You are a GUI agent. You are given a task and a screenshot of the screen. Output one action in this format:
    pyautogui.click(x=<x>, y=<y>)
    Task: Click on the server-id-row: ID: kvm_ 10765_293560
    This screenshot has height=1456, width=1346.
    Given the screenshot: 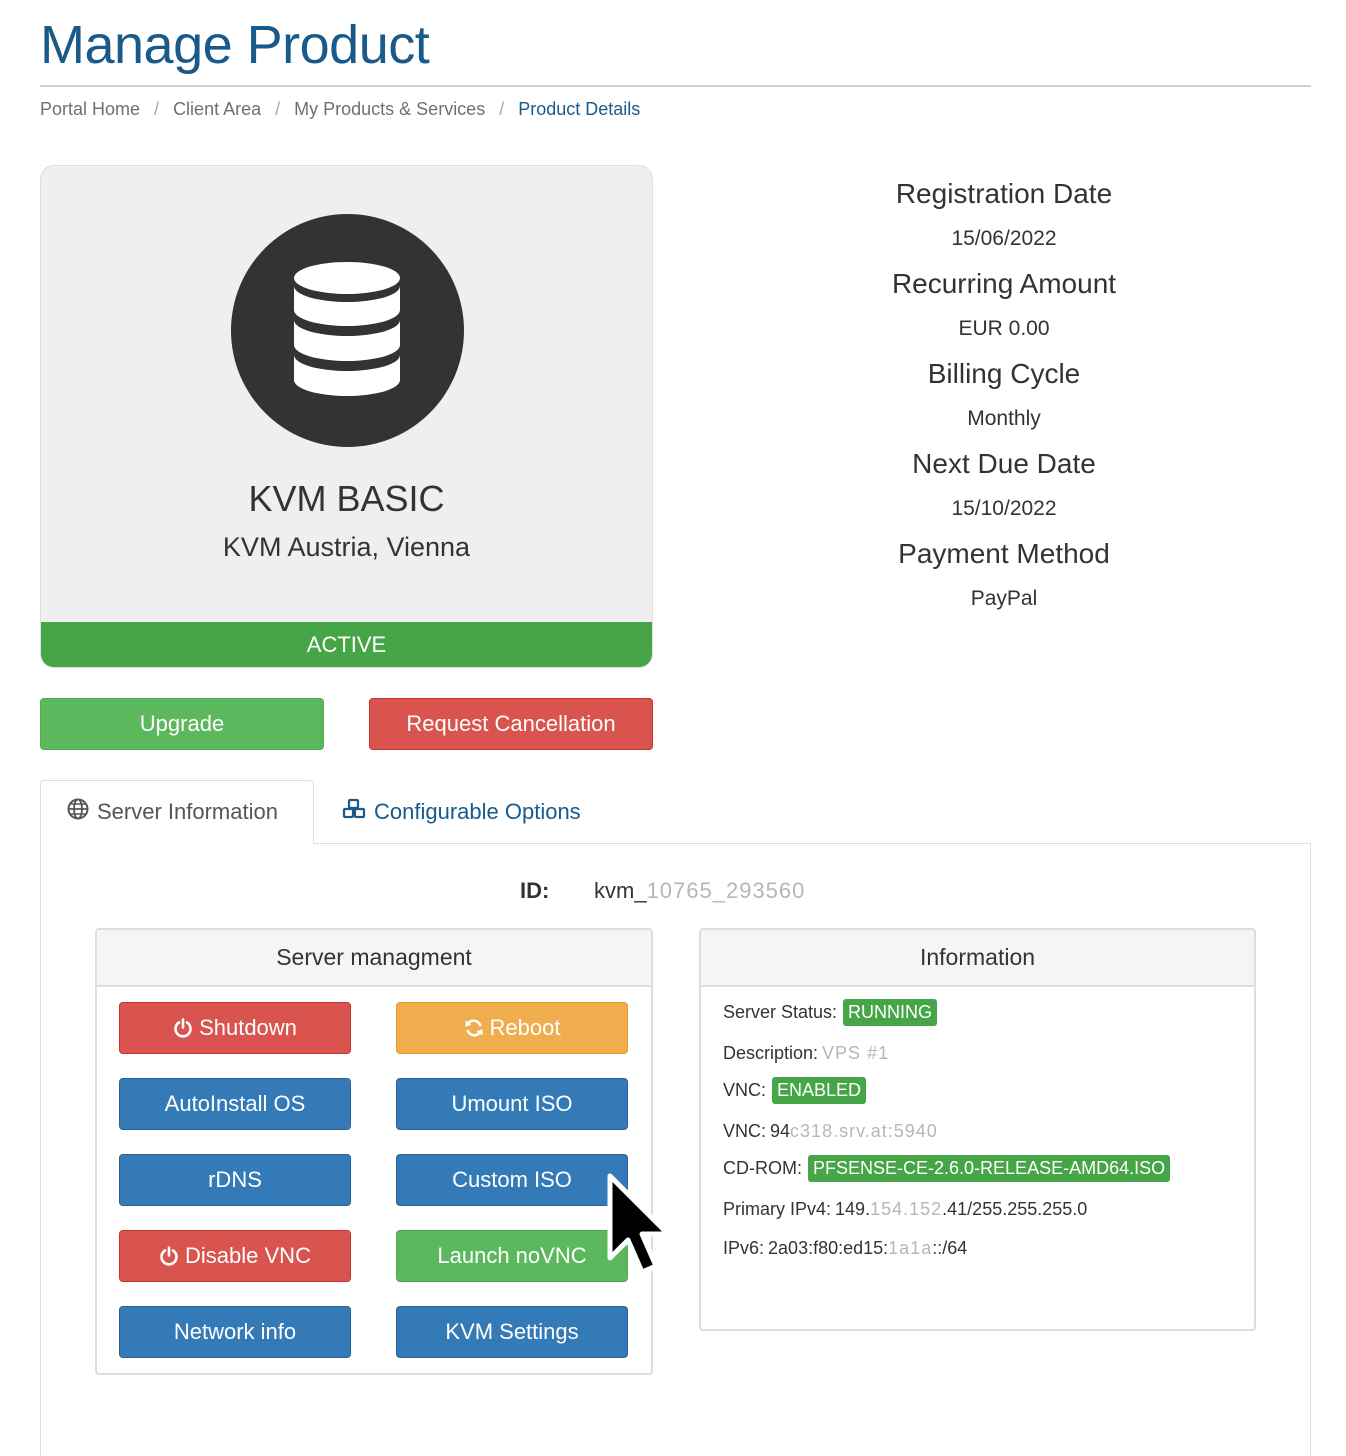 What is the action you would take?
    pyautogui.click(x=662, y=891)
    